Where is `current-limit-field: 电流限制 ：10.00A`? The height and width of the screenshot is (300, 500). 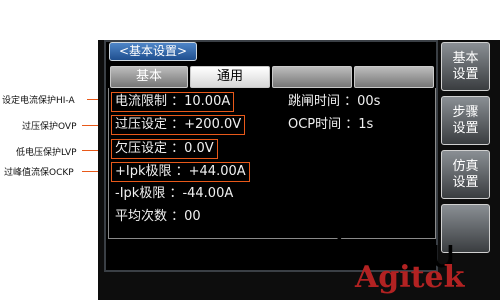 current-limit-field: 电流限制 ：10.00A is located at coordinates (173, 102).